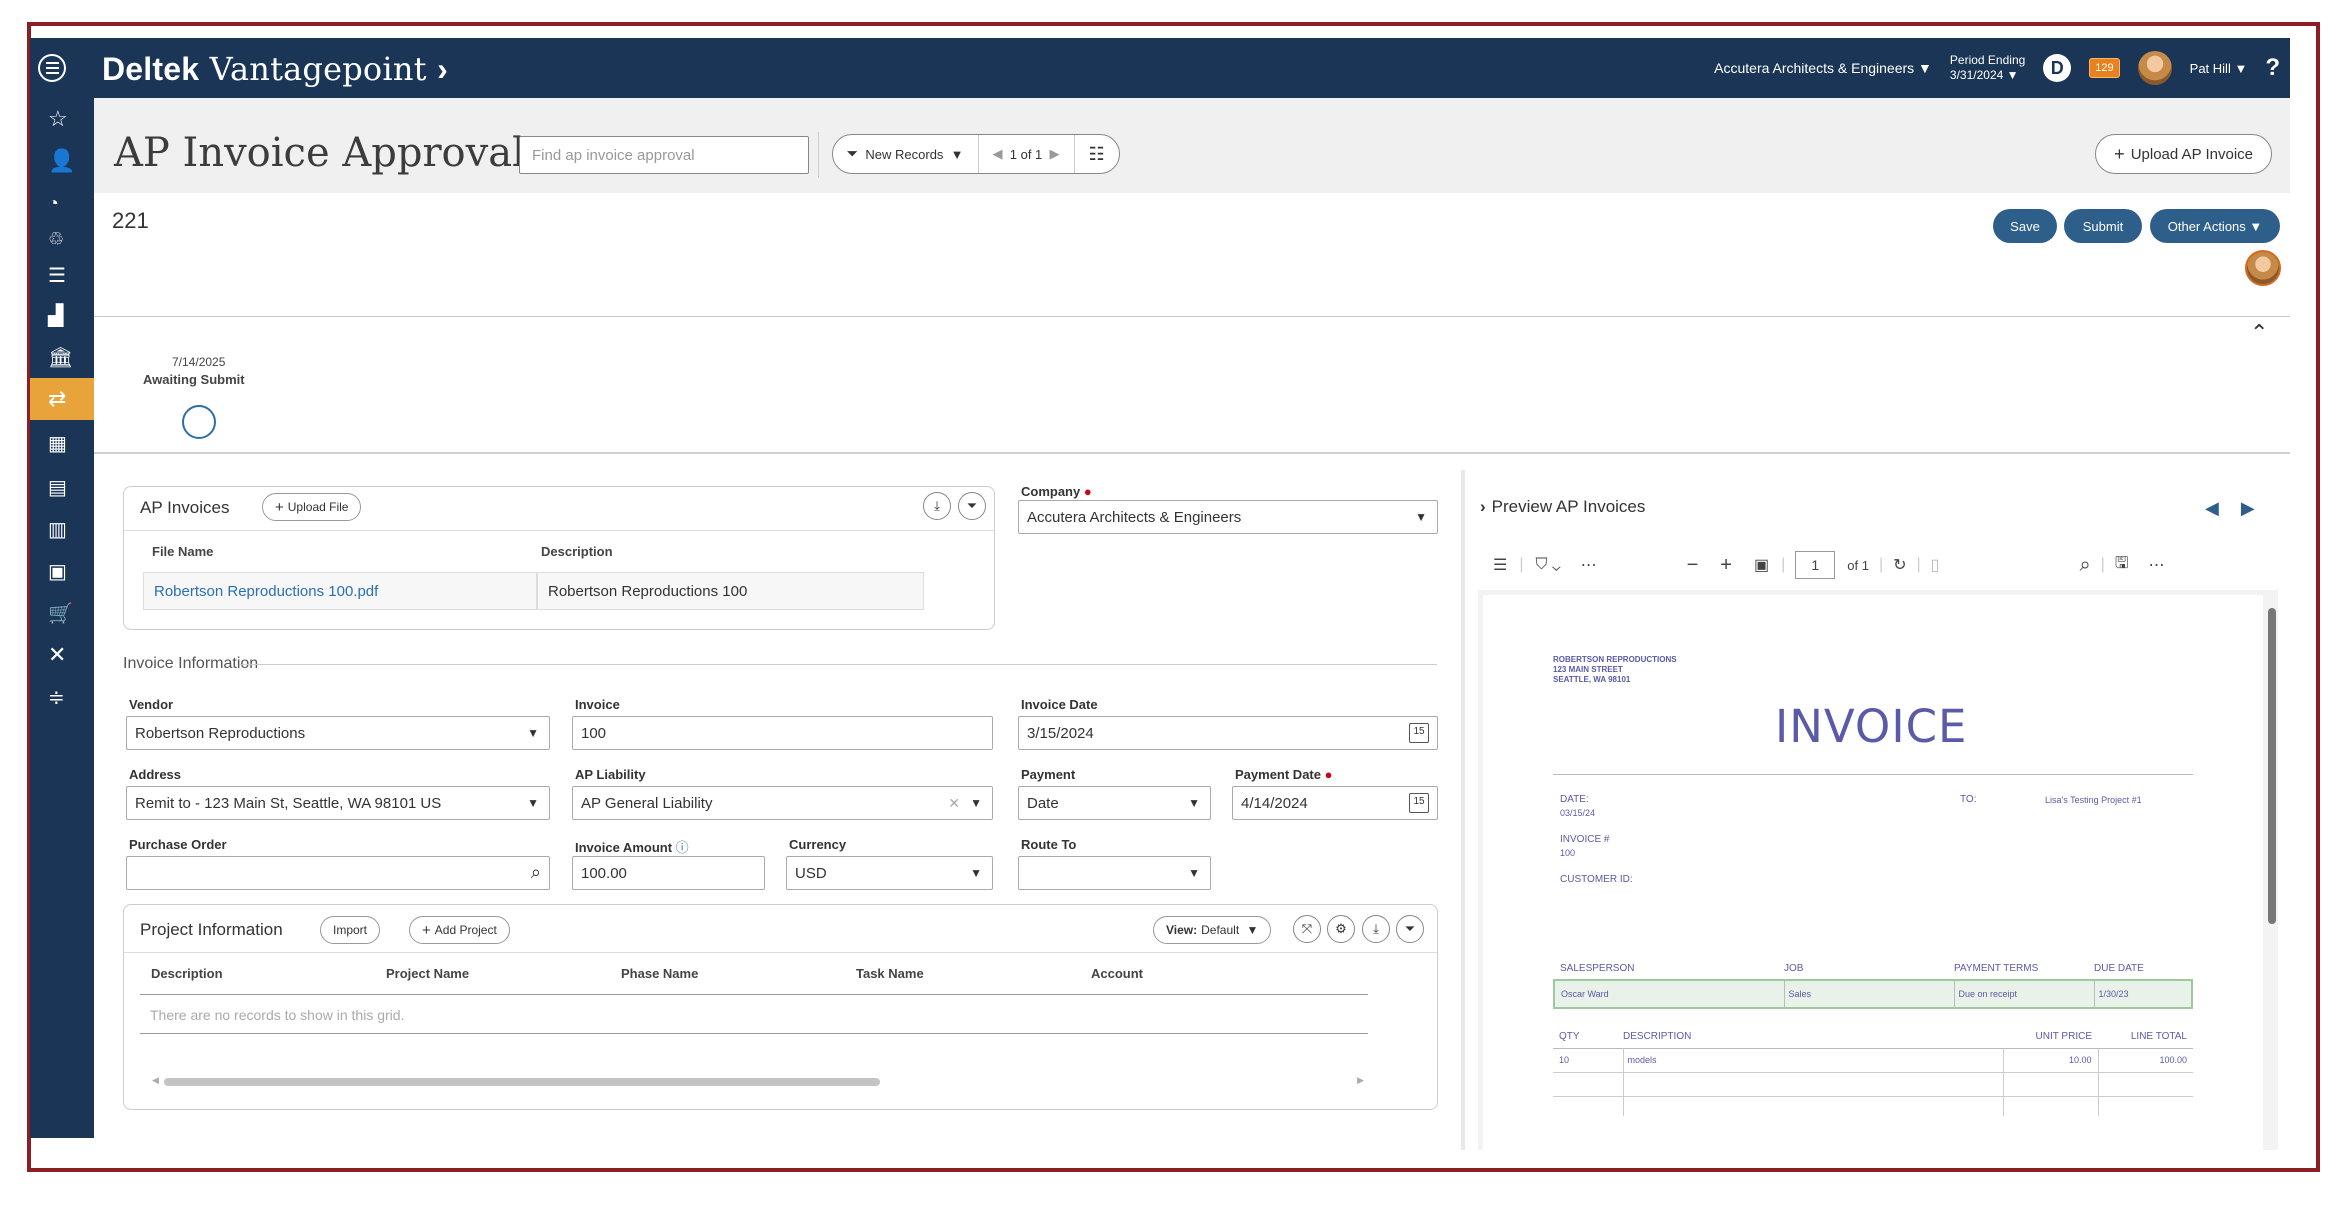 Image resolution: width=2347 pixels, height=1205 pixels. Describe the element at coordinates (428, 973) in the screenshot. I see `col-project-name: Project Name` at that location.